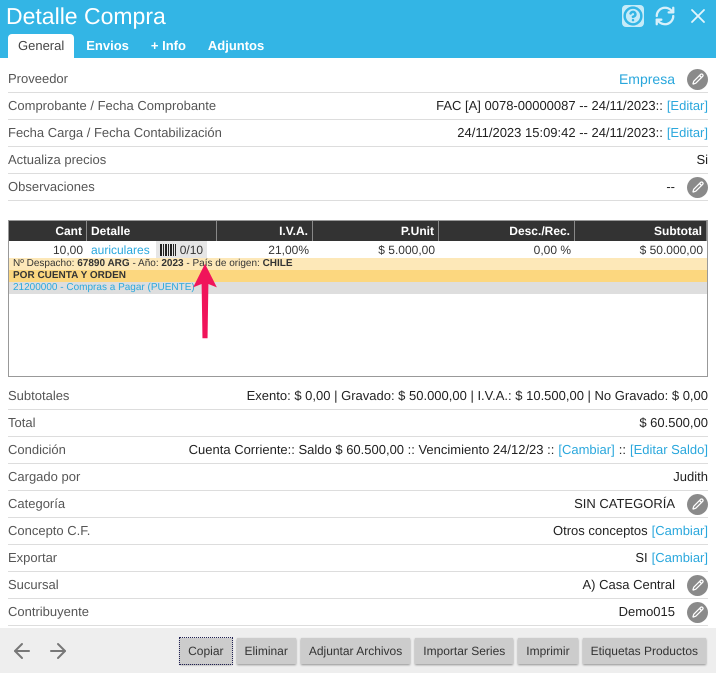  I want to click on field-value: Judith, so click(690, 477).